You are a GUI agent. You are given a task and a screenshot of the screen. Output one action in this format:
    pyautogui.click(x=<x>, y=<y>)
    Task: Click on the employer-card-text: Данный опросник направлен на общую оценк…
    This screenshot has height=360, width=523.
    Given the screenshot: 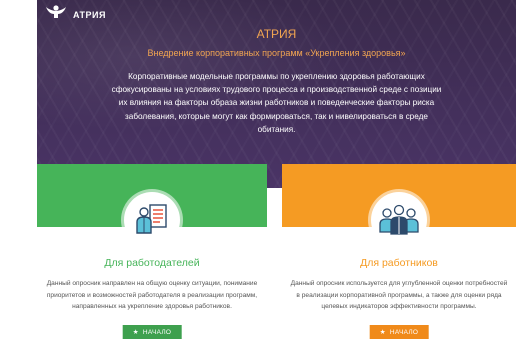 What is the action you would take?
    pyautogui.click(x=152, y=295)
    